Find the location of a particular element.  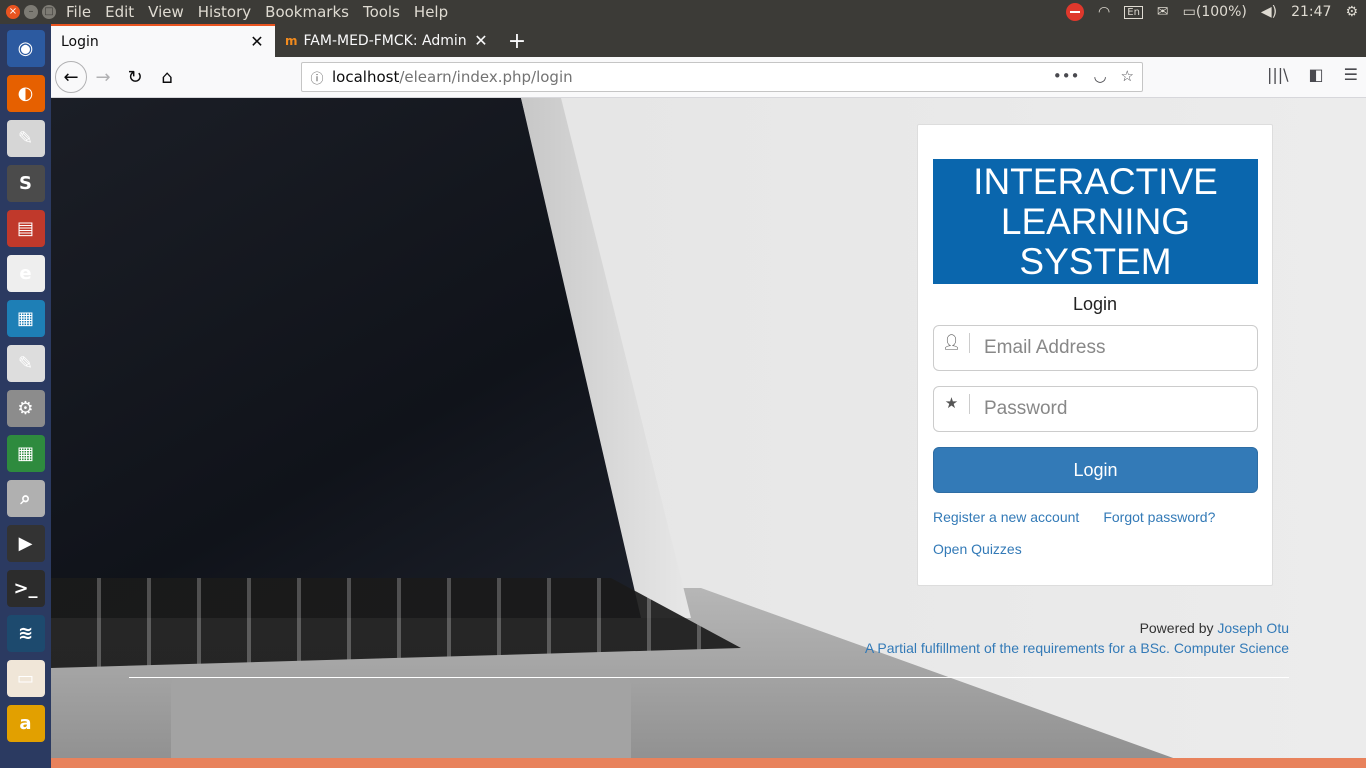

sublime-text-icon: S is located at coordinates (25, 183).